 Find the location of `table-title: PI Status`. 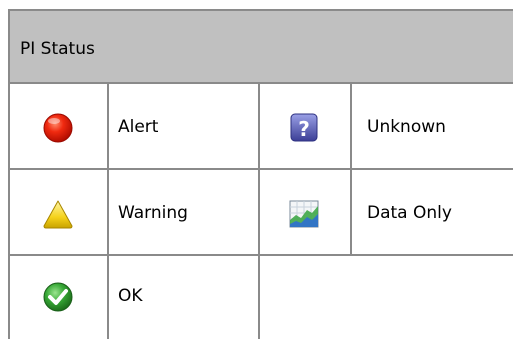

table-title: PI Status is located at coordinates (57, 49).